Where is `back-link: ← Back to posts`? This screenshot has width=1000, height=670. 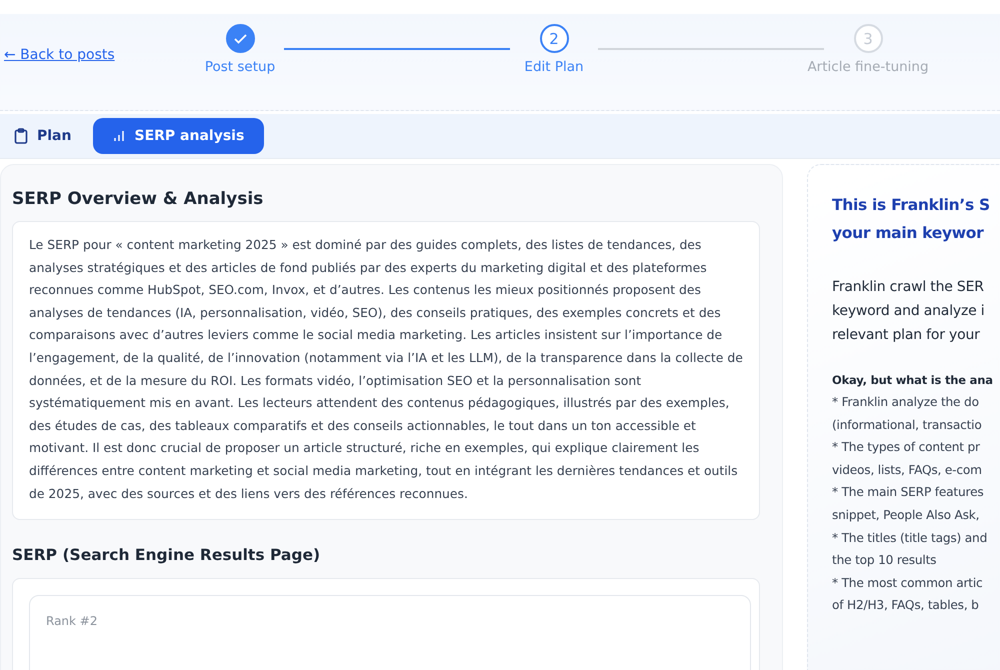 back-link: ← Back to posts is located at coordinates (94, 55).